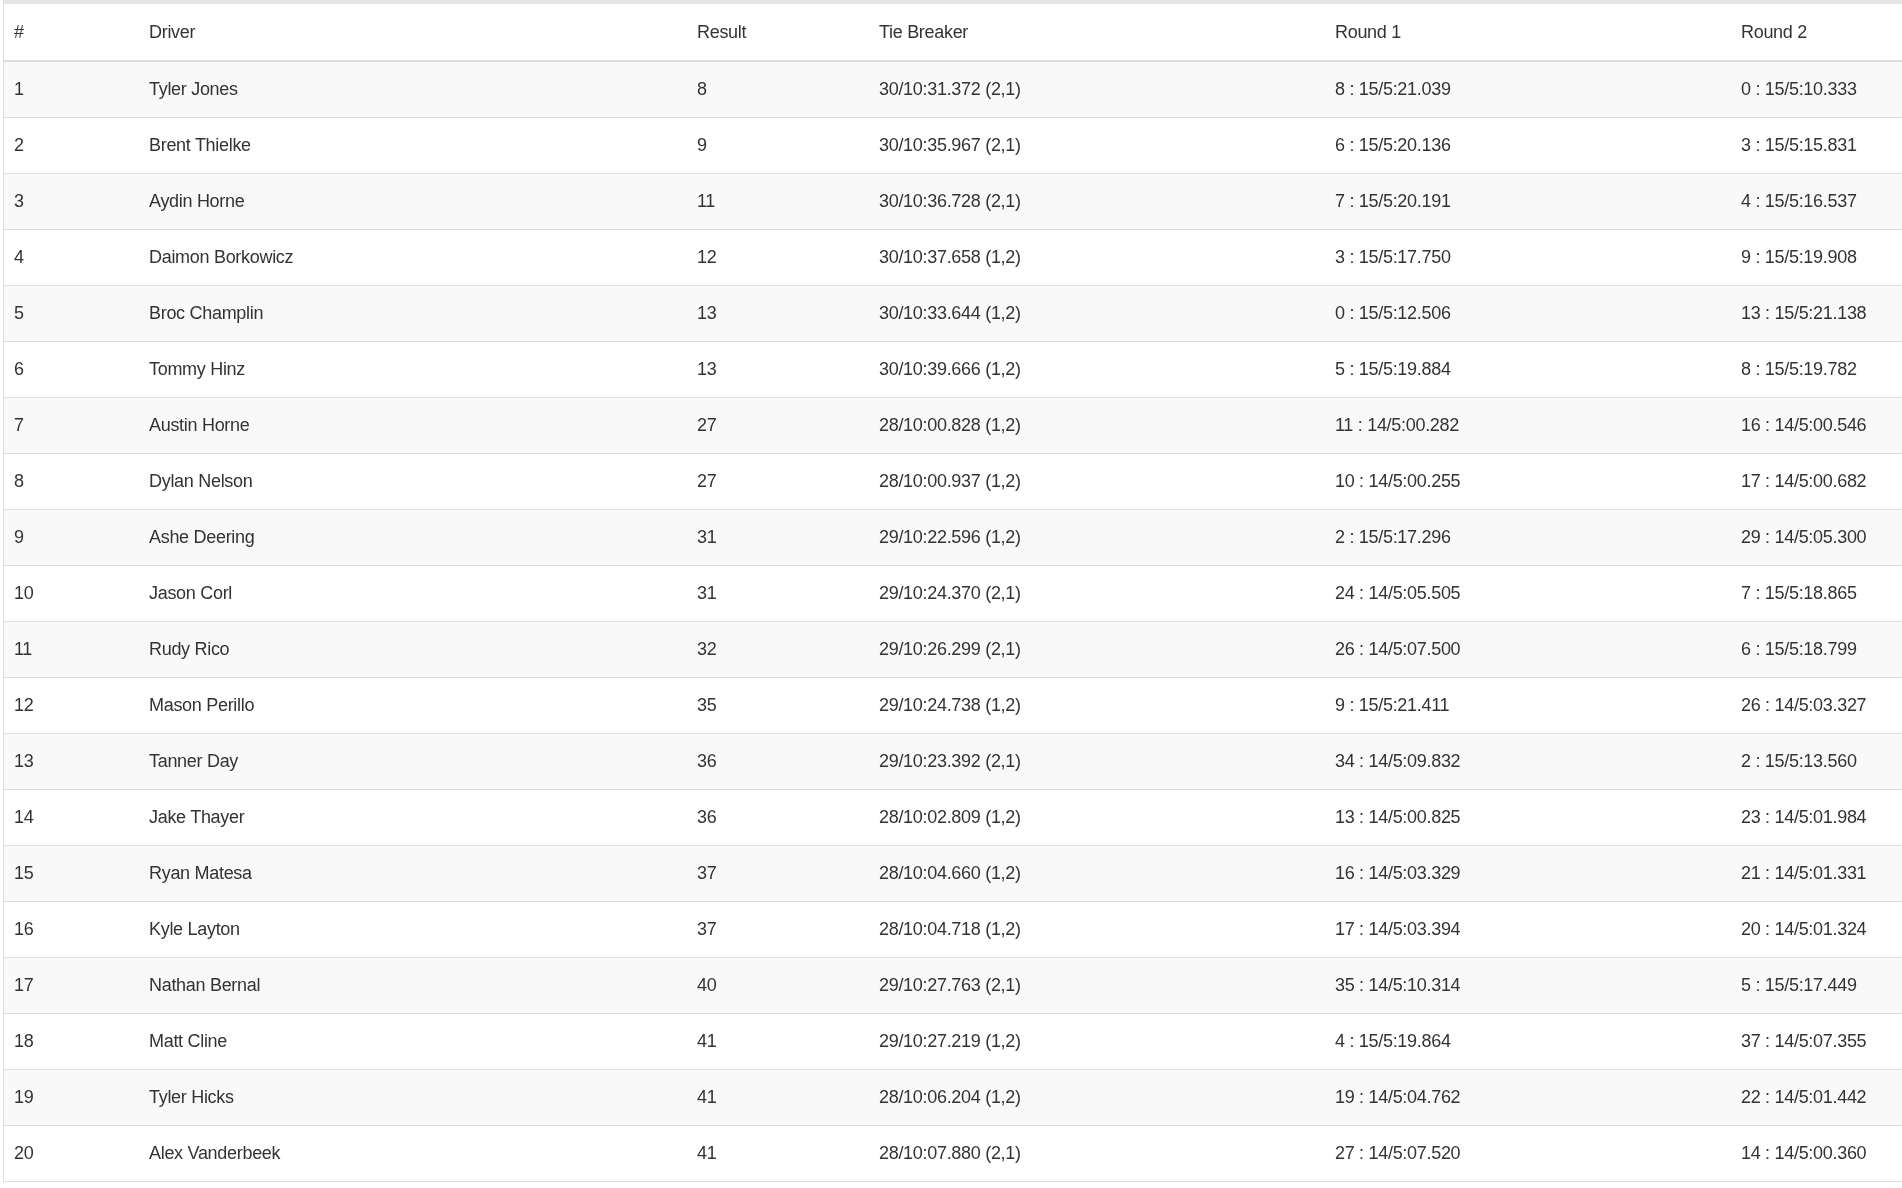 Image resolution: width=1902 pixels, height=1188 pixels. What do you see at coordinates (207, 313) in the screenshot?
I see `table-cell-text: Broc Champlin` at bounding box center [207, 313].